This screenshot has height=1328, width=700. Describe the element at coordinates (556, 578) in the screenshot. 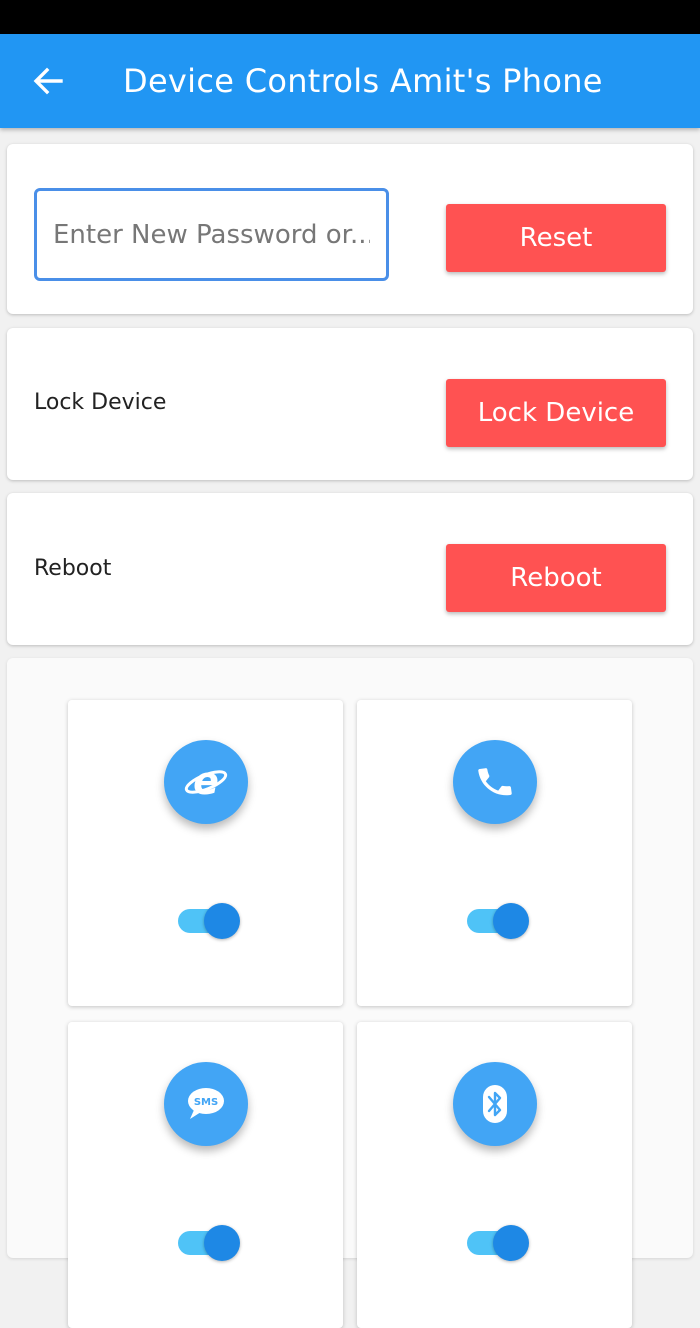

I see `reboot-button: Reboot` at that location.